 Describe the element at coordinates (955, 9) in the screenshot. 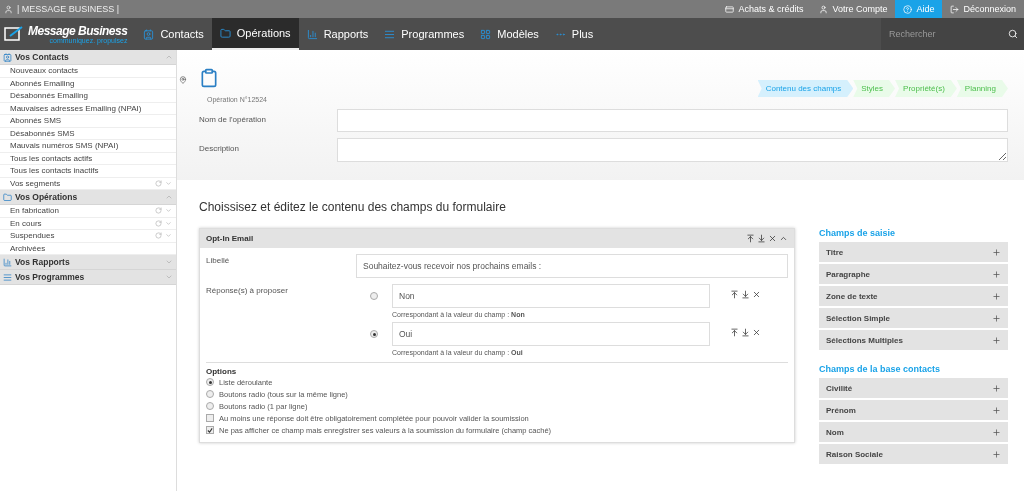

I see `logout-icon` at that location.